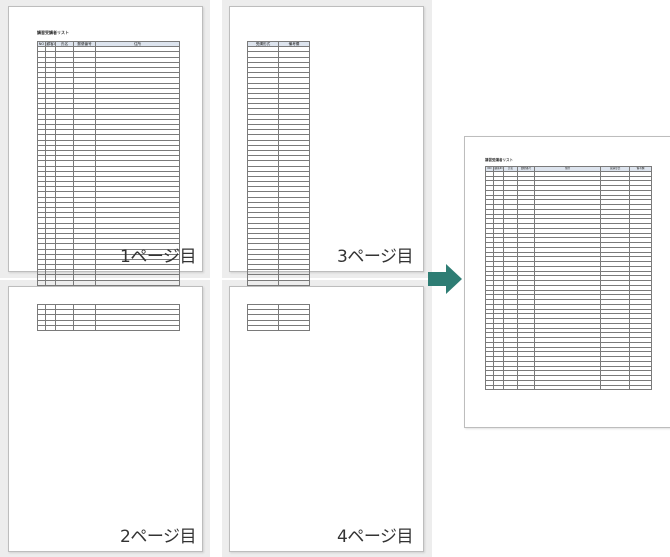  Describe the element at coordinates (499, 160) in the screenshot. I see `combined-sheet-title: 講習受講者リスト` at that location.